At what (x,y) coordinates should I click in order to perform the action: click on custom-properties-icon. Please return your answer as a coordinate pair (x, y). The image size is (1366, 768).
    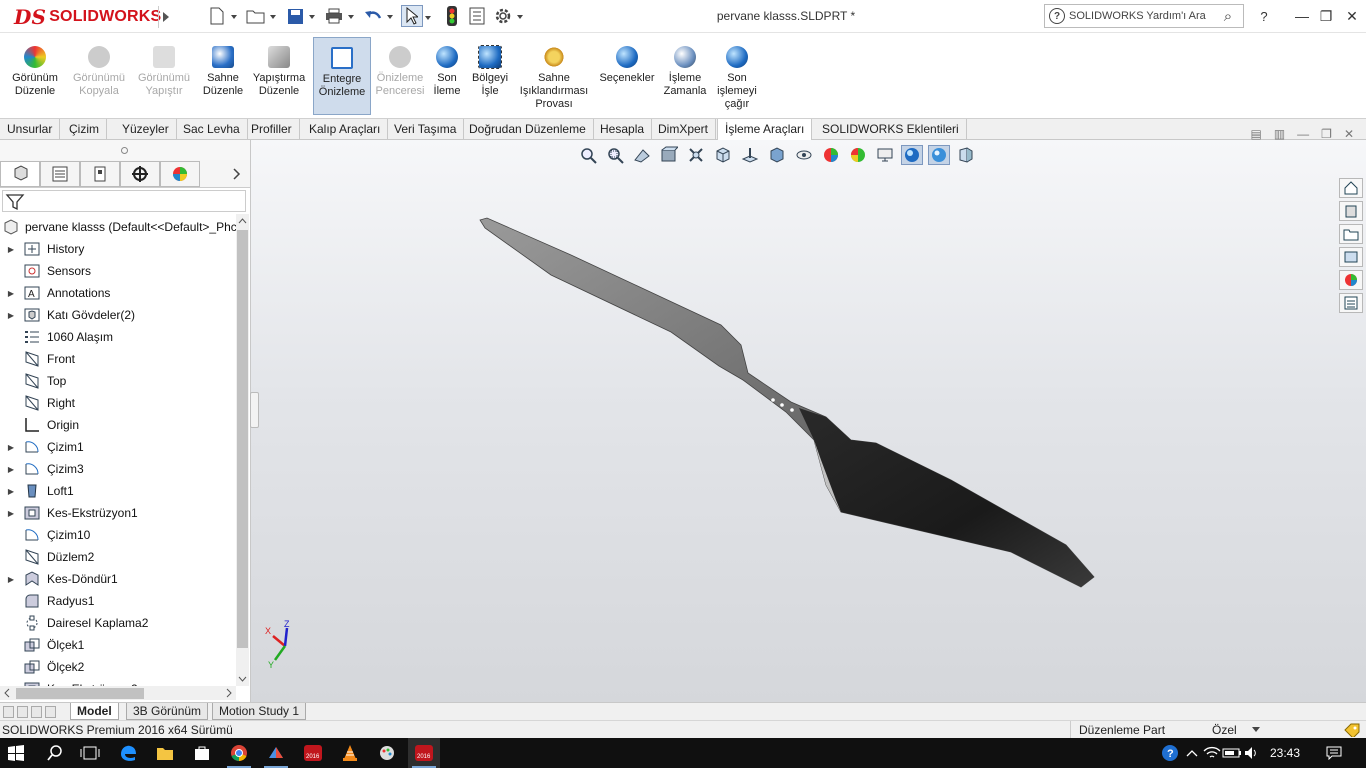
    Looking at the image, I should click on (1351, 303).